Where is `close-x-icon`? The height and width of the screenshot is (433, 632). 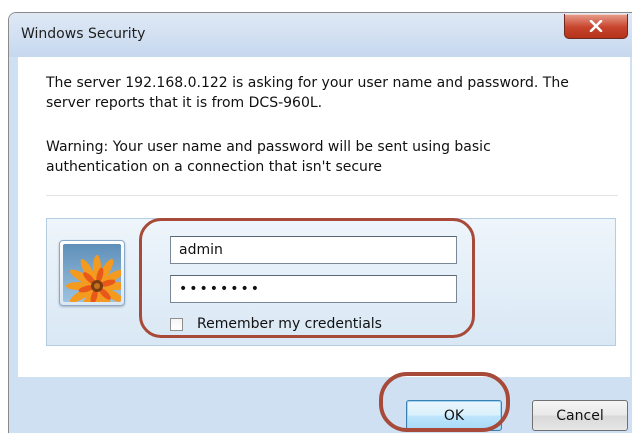 close-x-icon is located at coordinates (596, 26).